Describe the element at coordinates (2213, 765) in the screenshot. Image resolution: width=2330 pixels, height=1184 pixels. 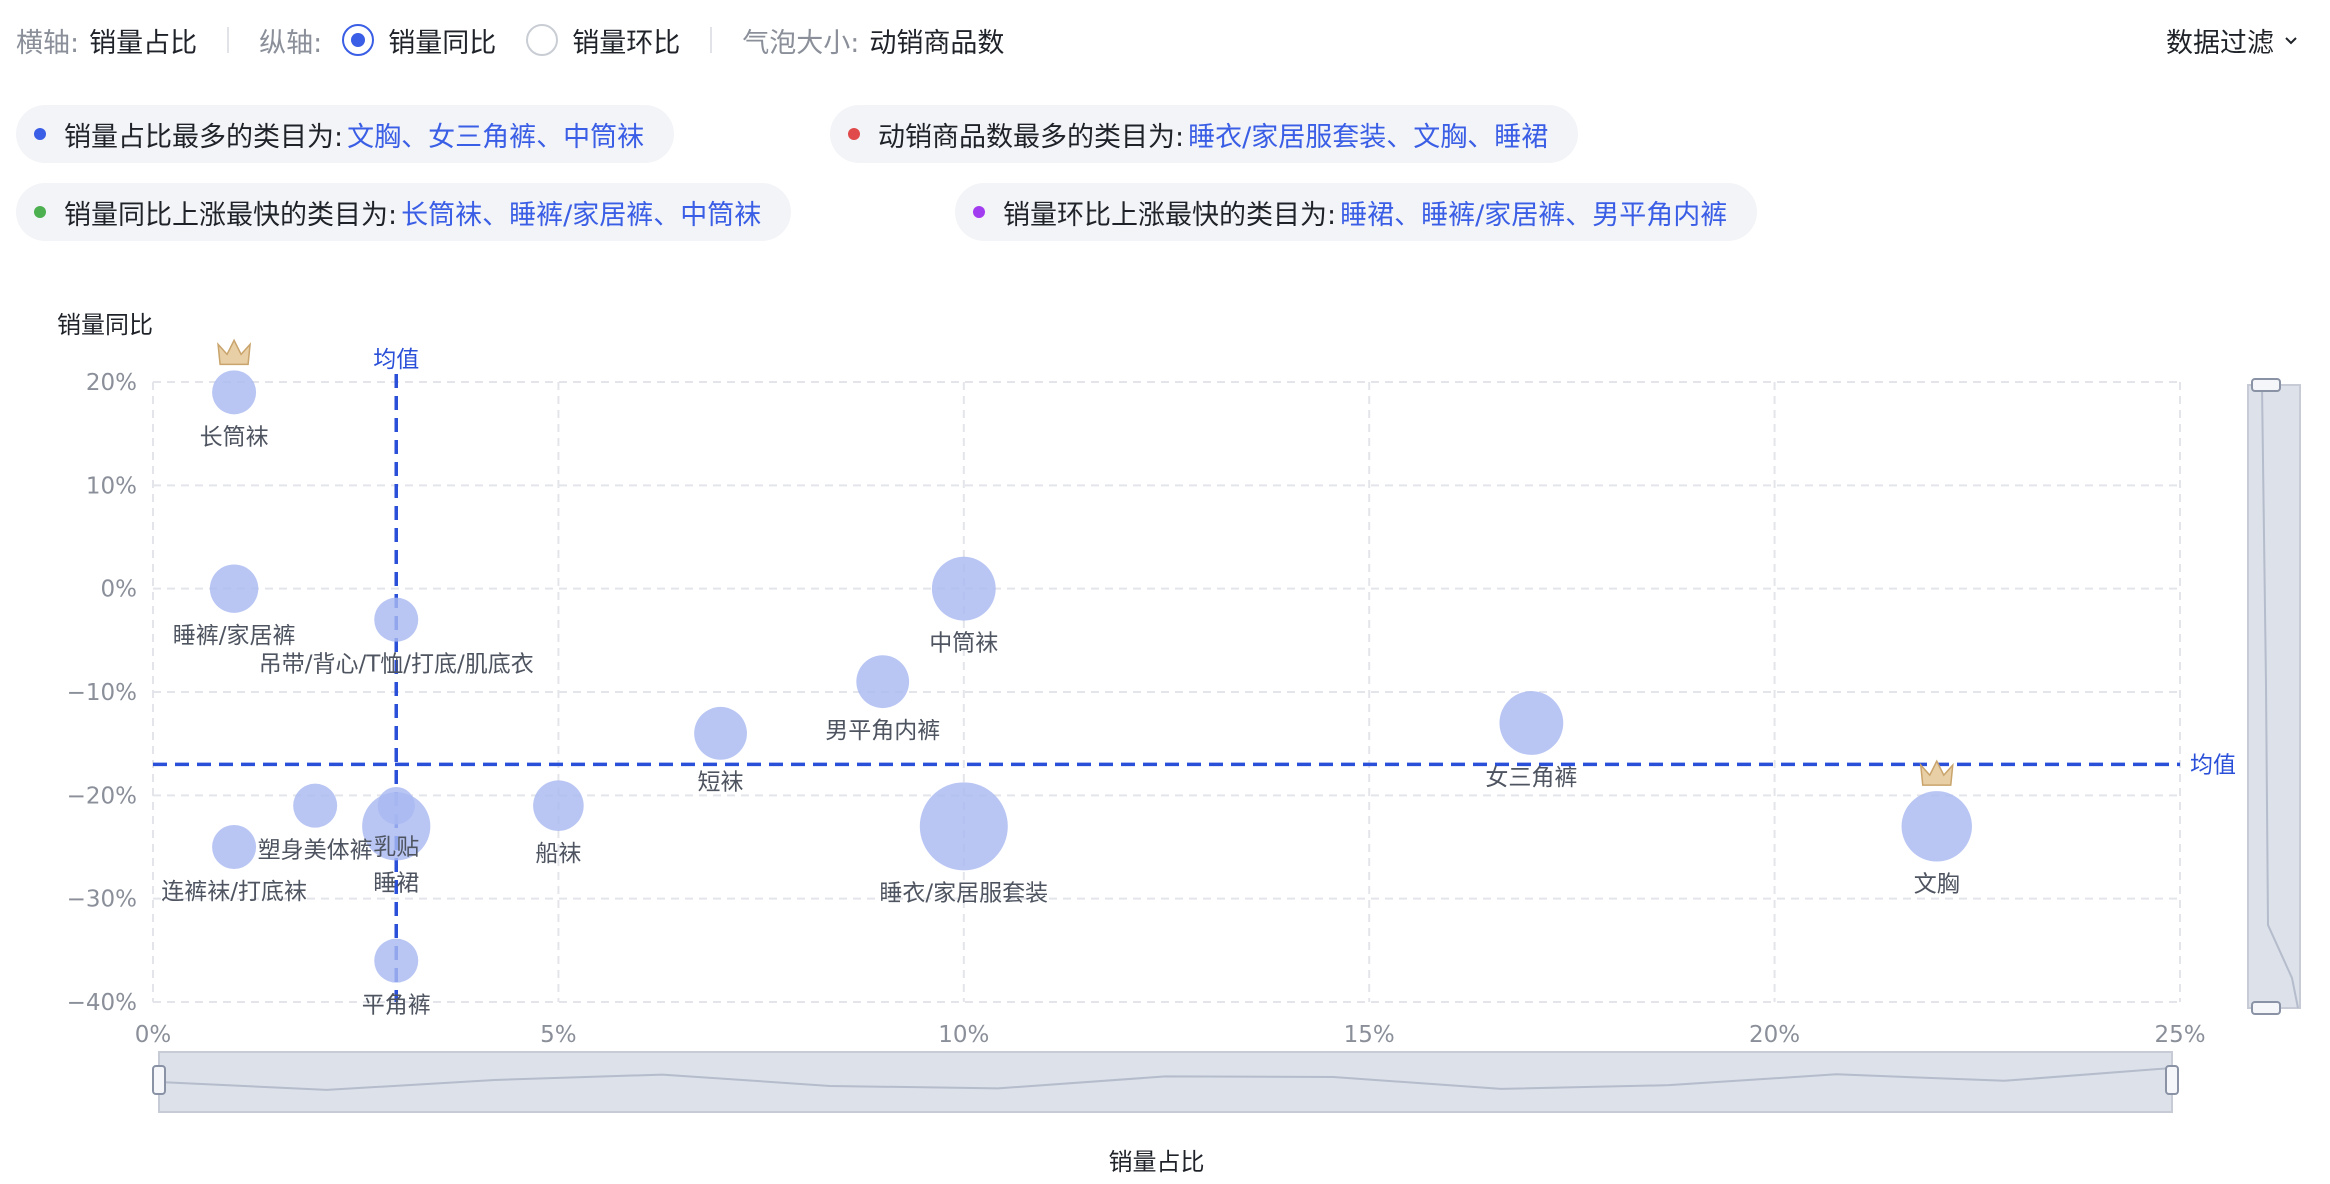
I see `mean-label-horizontal: 均值` at that location.